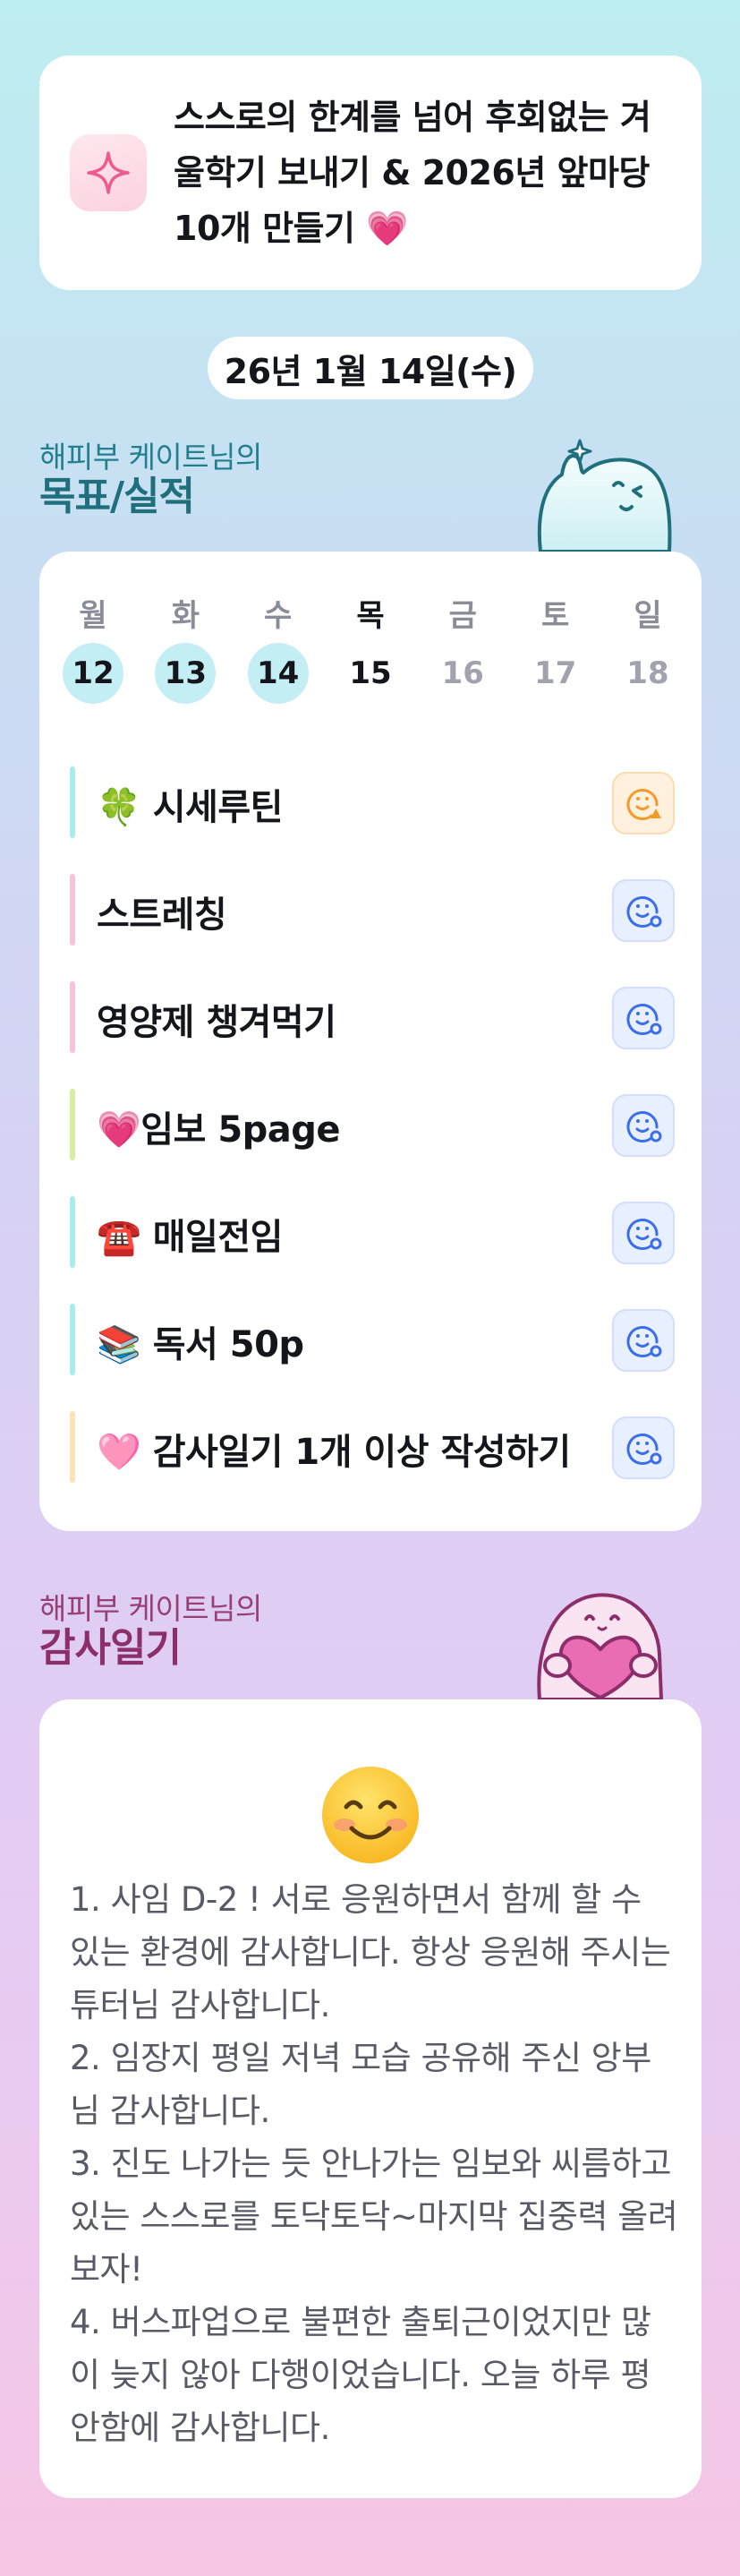  I want to click on week-strip: 월 12 화 13 수 14 목 15 금 16 토 17 일 18, so click(370, 650).